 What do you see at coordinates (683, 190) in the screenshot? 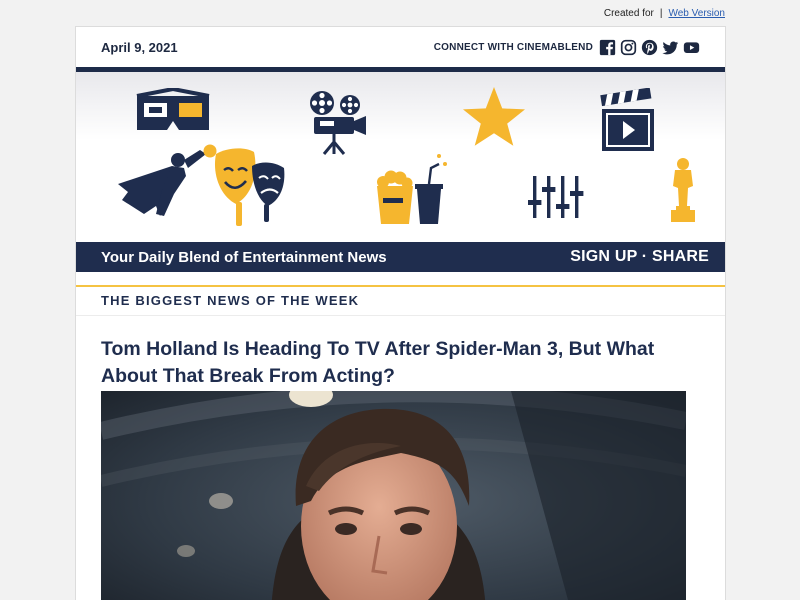
I see `award-statue-icon` at bounding box center [683, 190].